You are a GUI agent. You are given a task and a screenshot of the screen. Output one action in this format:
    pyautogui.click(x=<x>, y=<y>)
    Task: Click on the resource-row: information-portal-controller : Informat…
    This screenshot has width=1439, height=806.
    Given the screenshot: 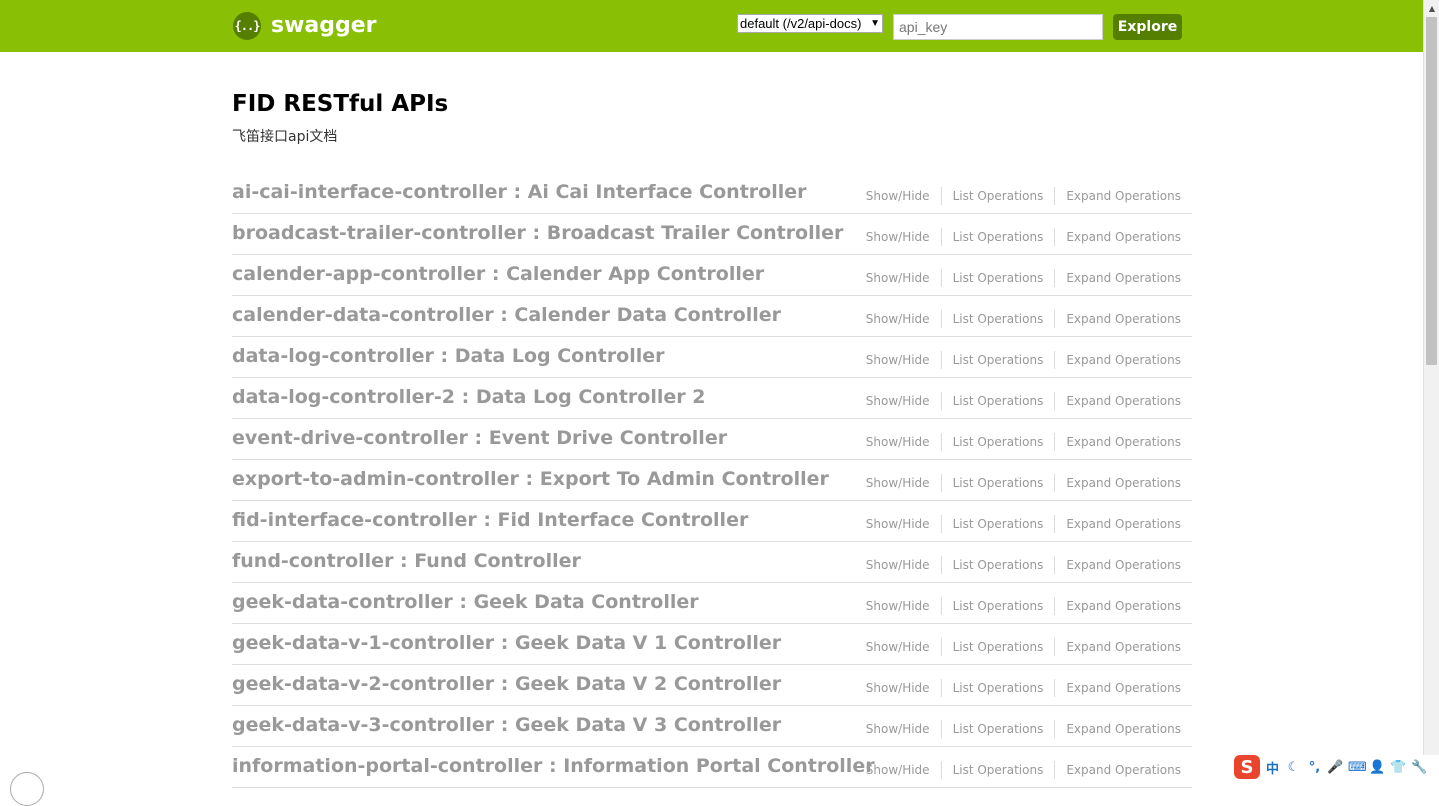 What is the action you would take?
    pyautogui.click(x=712, y=767)
    